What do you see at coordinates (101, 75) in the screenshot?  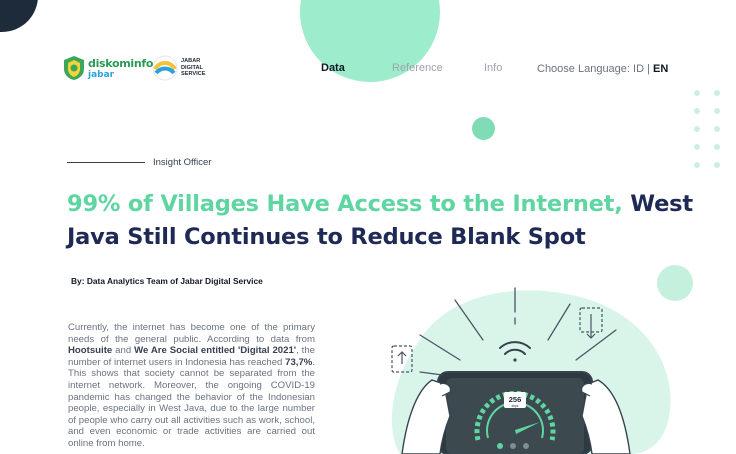 I see `diskominfo-logo-subtext: jabar` at bounding box center [101, 75].